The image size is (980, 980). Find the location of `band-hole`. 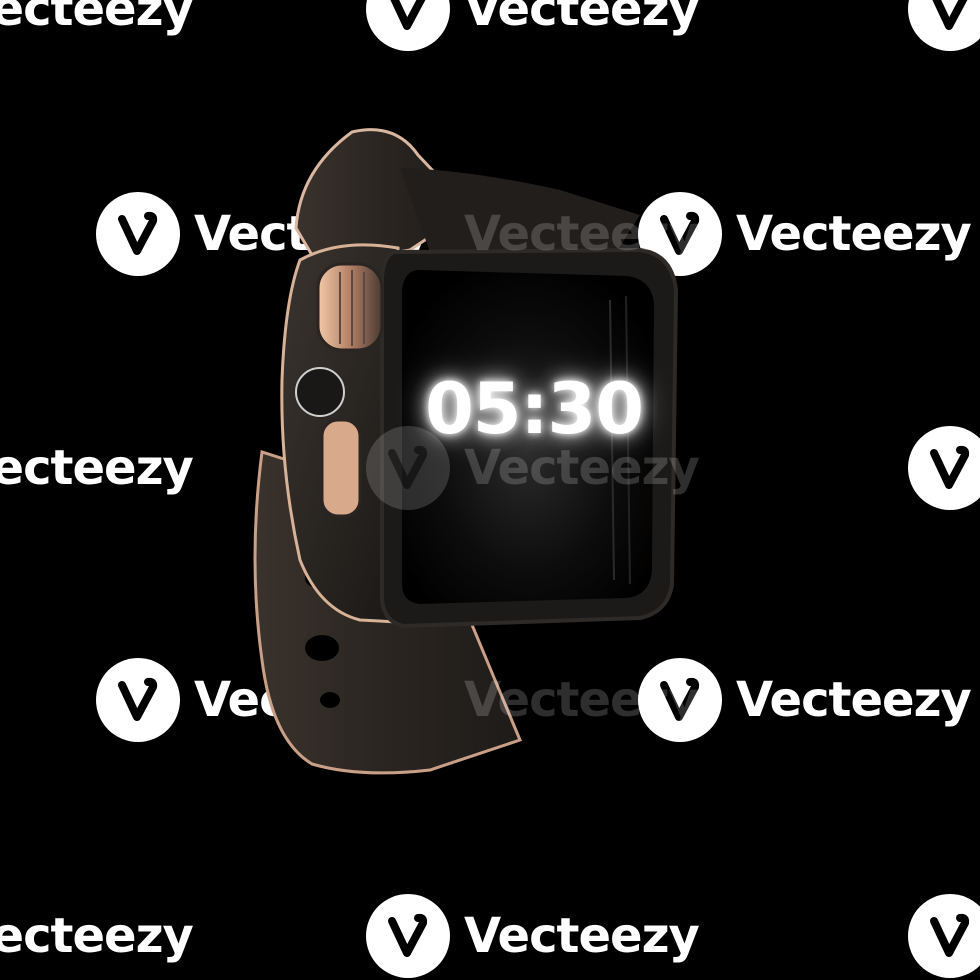

band-hole is located at coordinates (318, 578).